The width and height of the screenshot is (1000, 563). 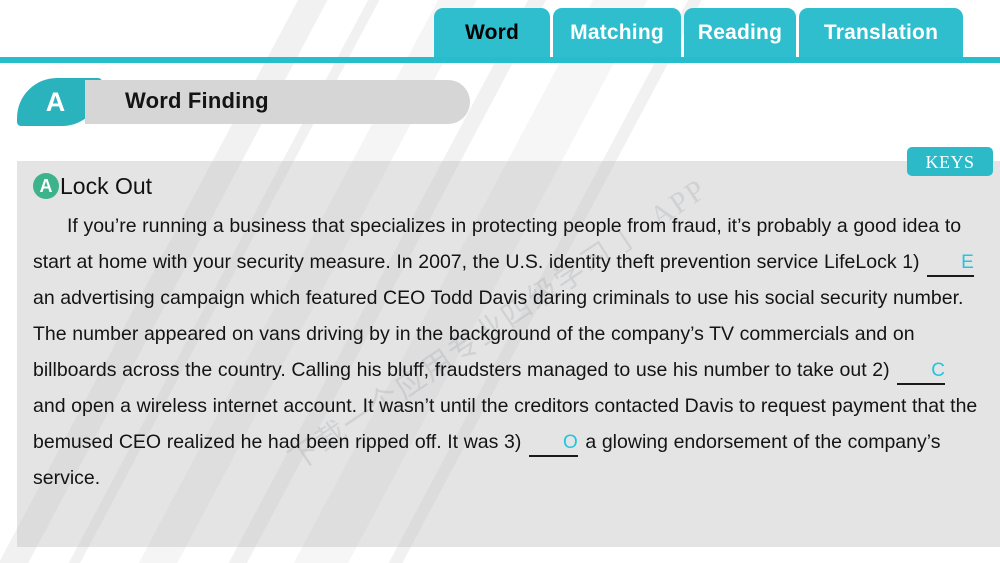 I want to click on tab-bar: Word Matching Reading Translation, so click(x=500, y=32).